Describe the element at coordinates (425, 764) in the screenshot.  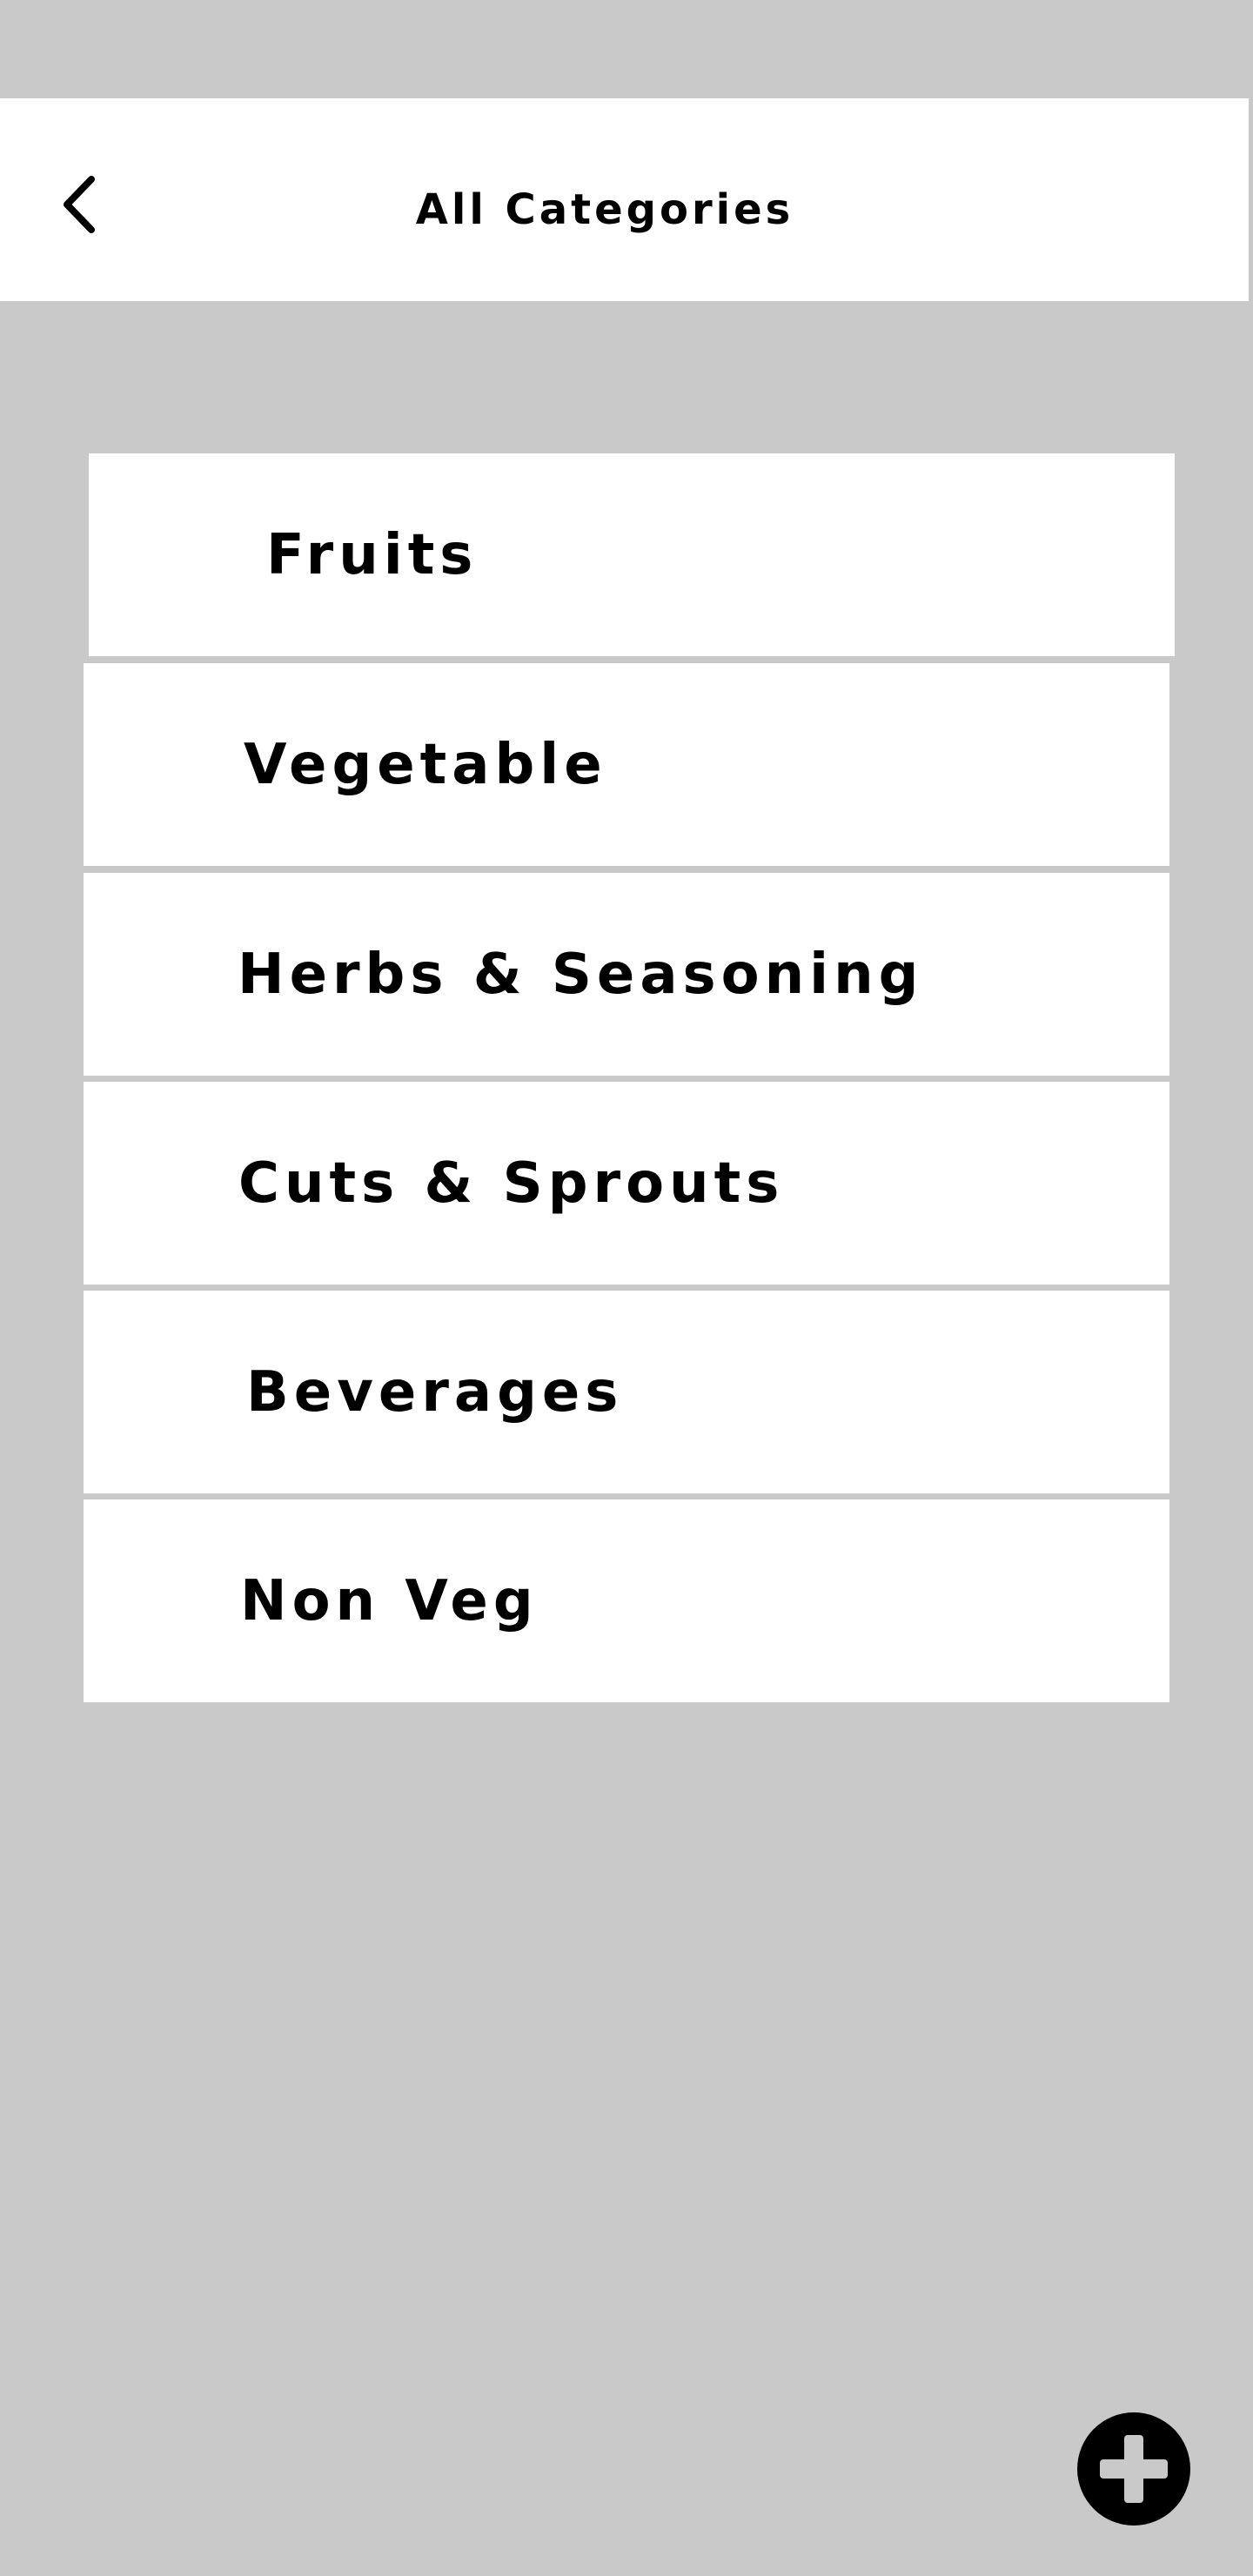
I see `category-label: Vegetable` at that location.